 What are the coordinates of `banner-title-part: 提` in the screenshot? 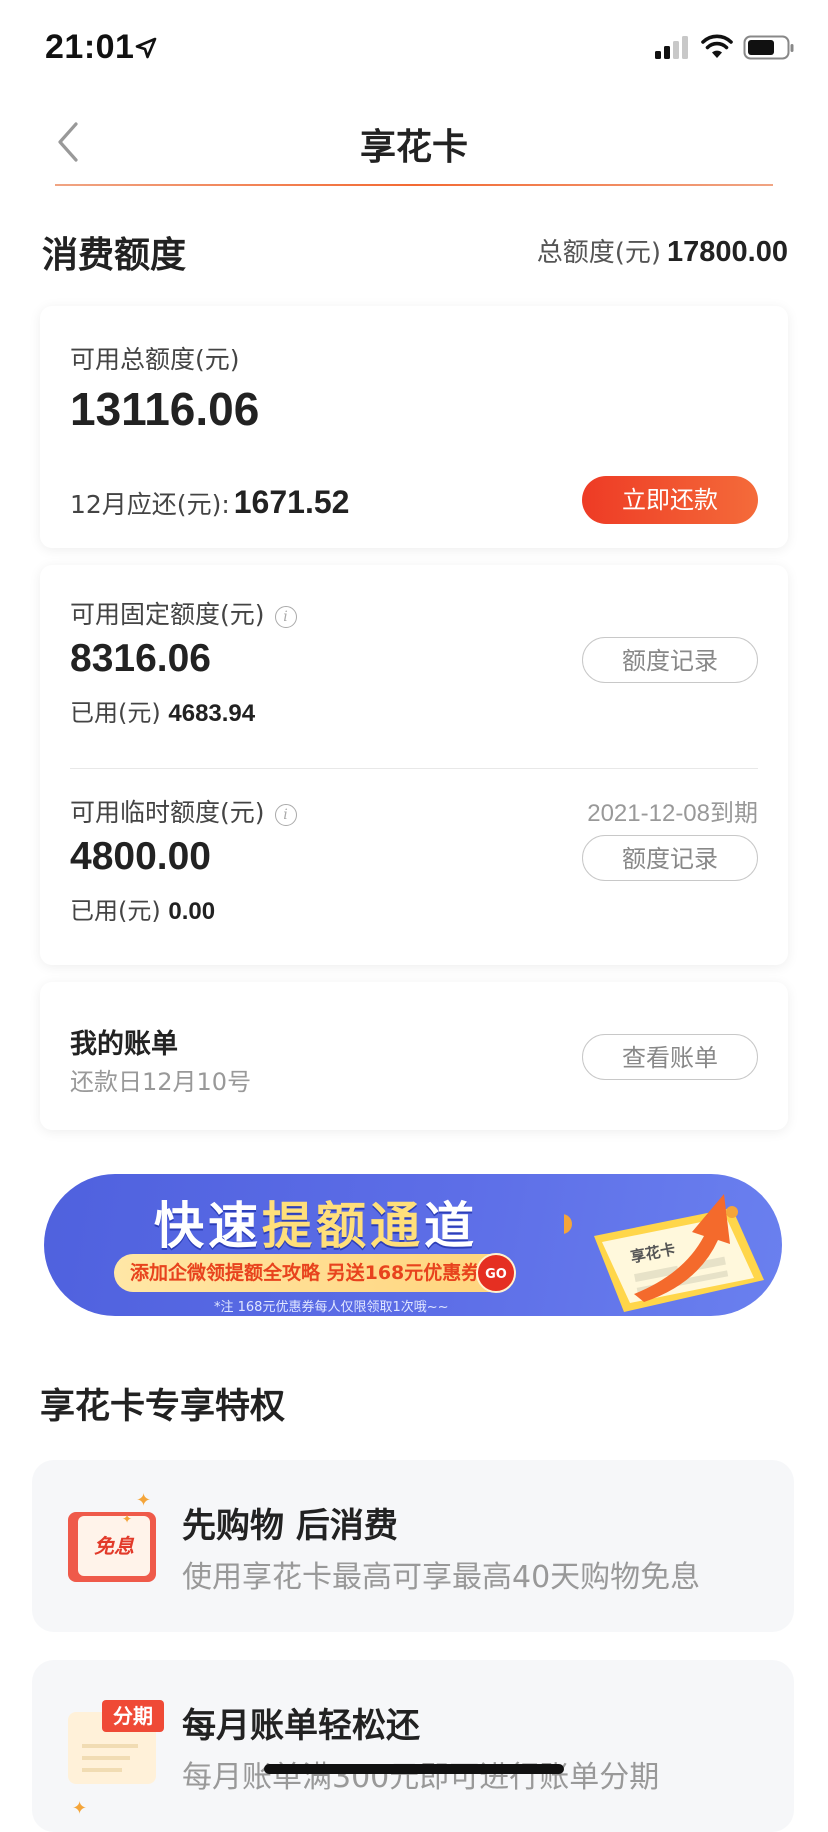 It's located at (289, 1226).